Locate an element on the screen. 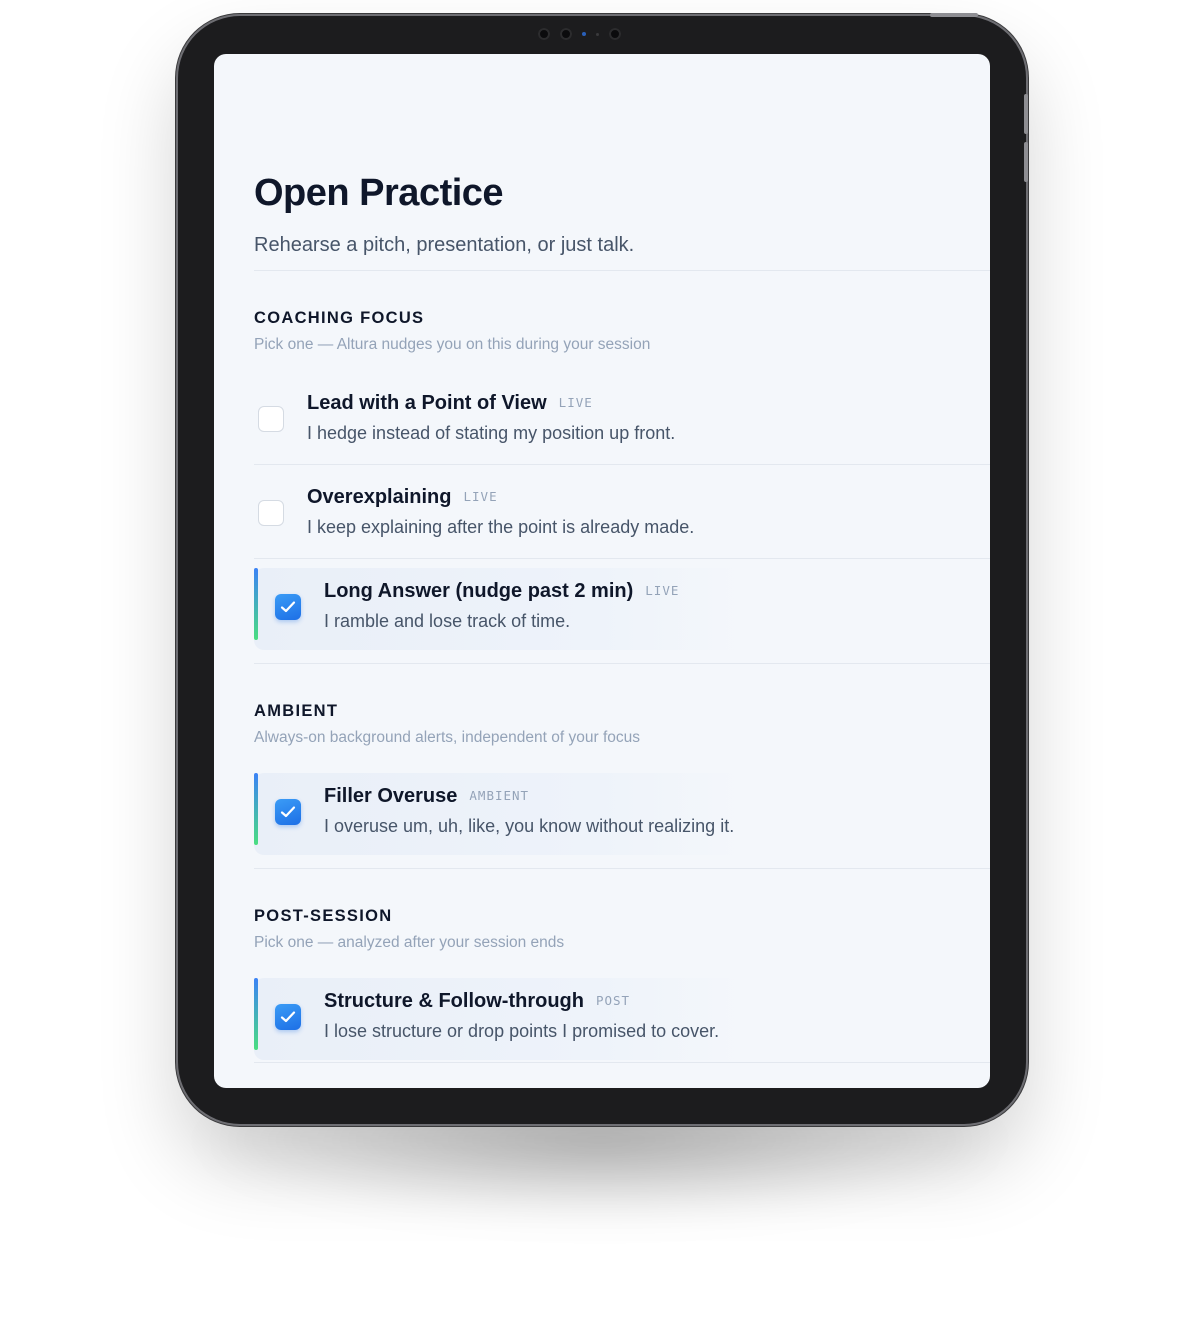 The width and height of the screenshot is (1203, 1339). option-title: Structure & Follow-through is located at coordinates (454, 1001).